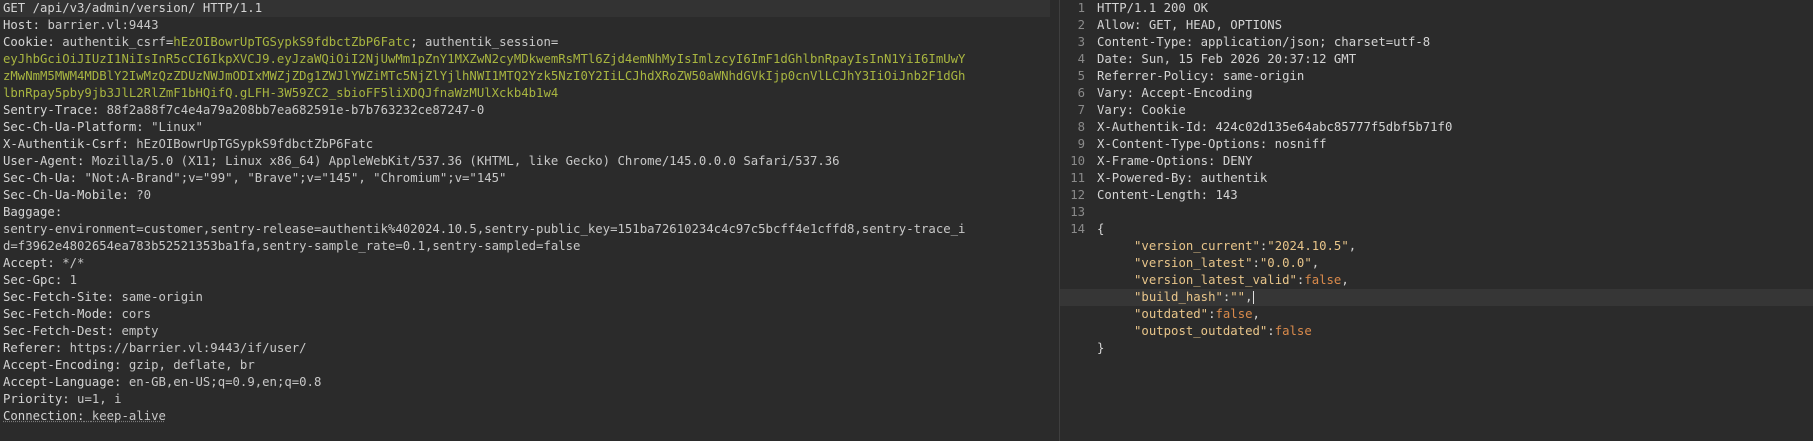 This screenshot has height=441, width=1813. Describe the element at coordinates (525, 399) in the screenshot. I see `header-line: Priority: u=1, i` at that location.